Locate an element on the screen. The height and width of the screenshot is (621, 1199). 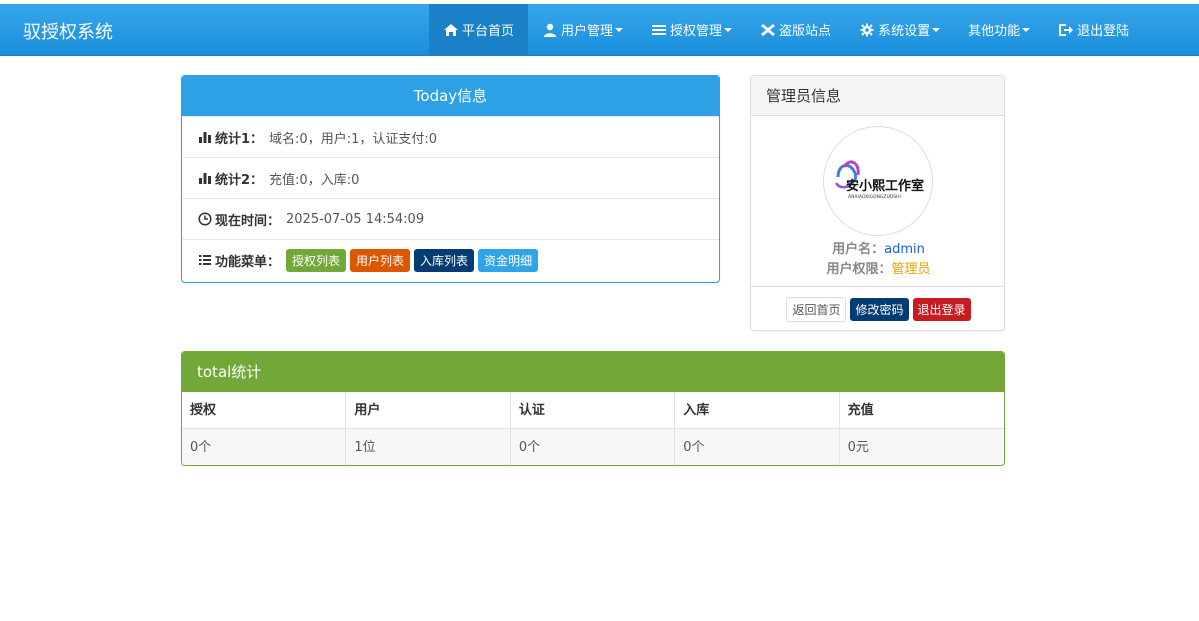
total-table-header: 授权 用户 认证 入库 充值 is located at coordinates (593, 410).